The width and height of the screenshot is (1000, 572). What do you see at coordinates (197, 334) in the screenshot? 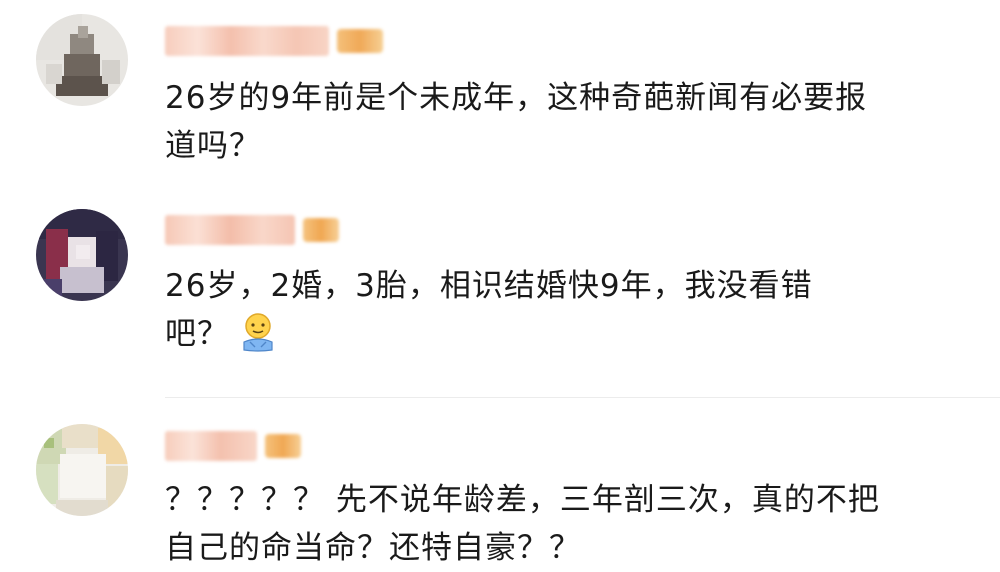
I see `comment-text-fragment: 吧？` at bounding box center [197, 334].